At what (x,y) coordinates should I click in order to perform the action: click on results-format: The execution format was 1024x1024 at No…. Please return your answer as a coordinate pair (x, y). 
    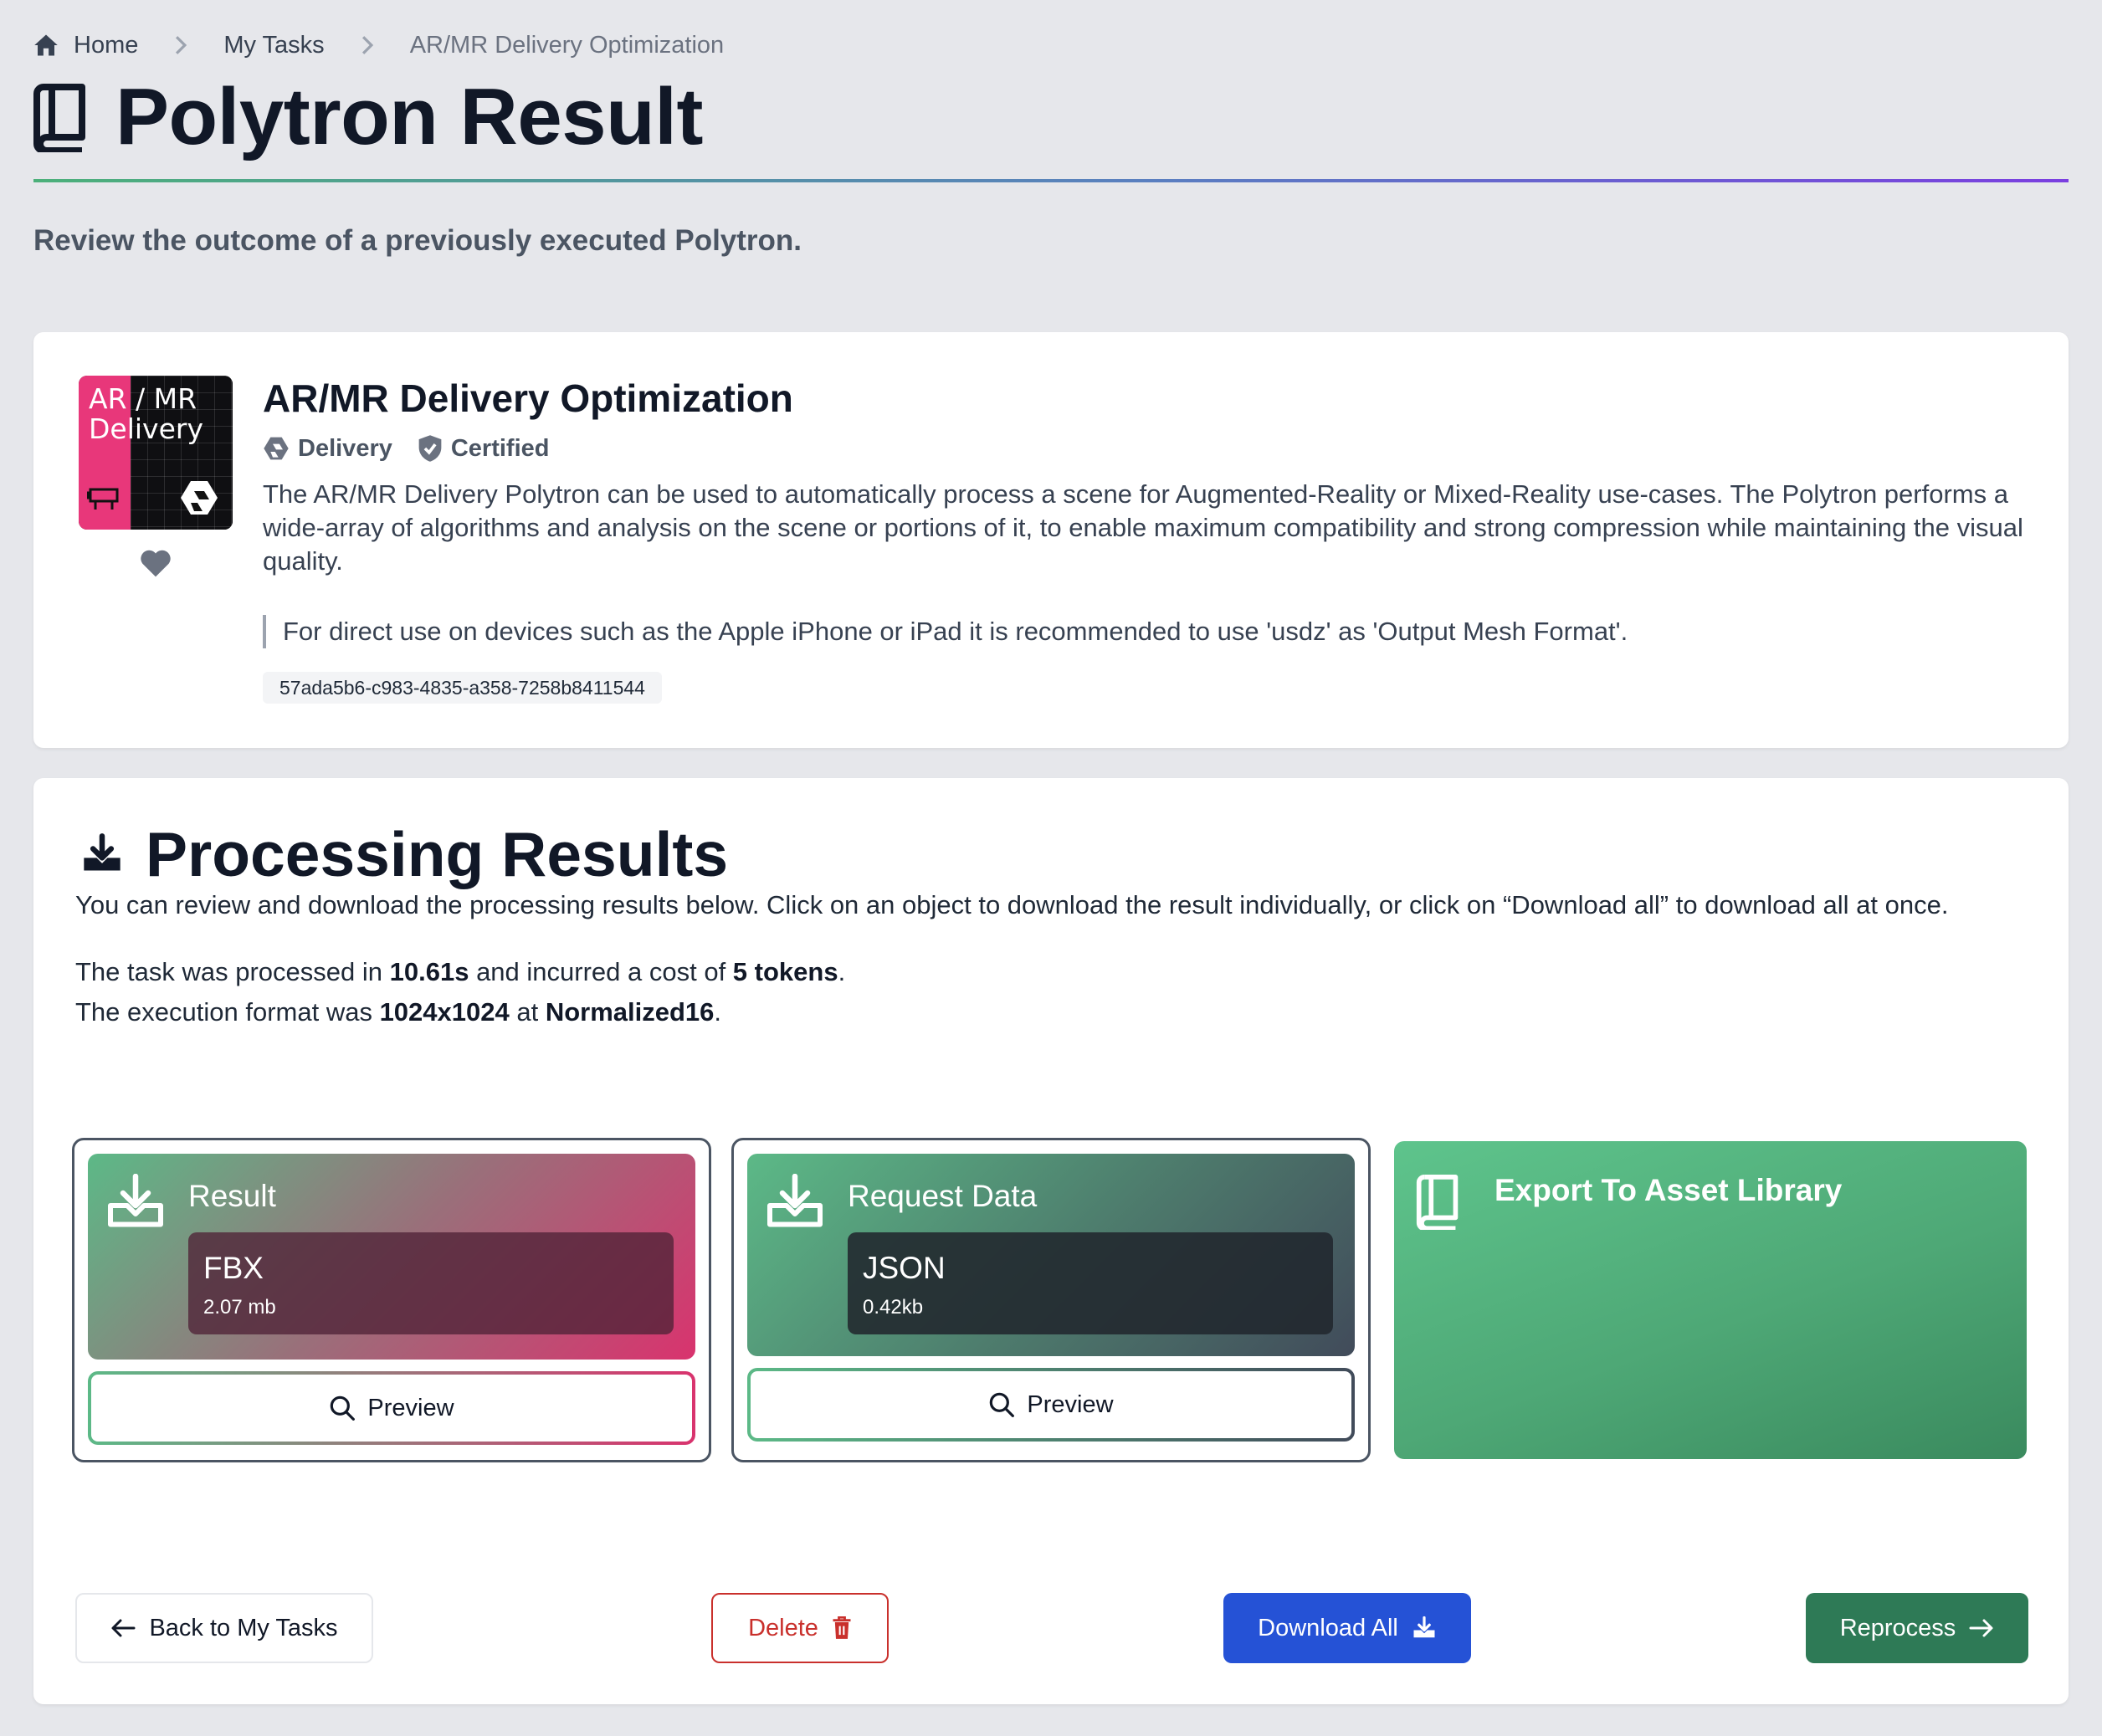
    Looking at the image, I should click on (398, 1012).